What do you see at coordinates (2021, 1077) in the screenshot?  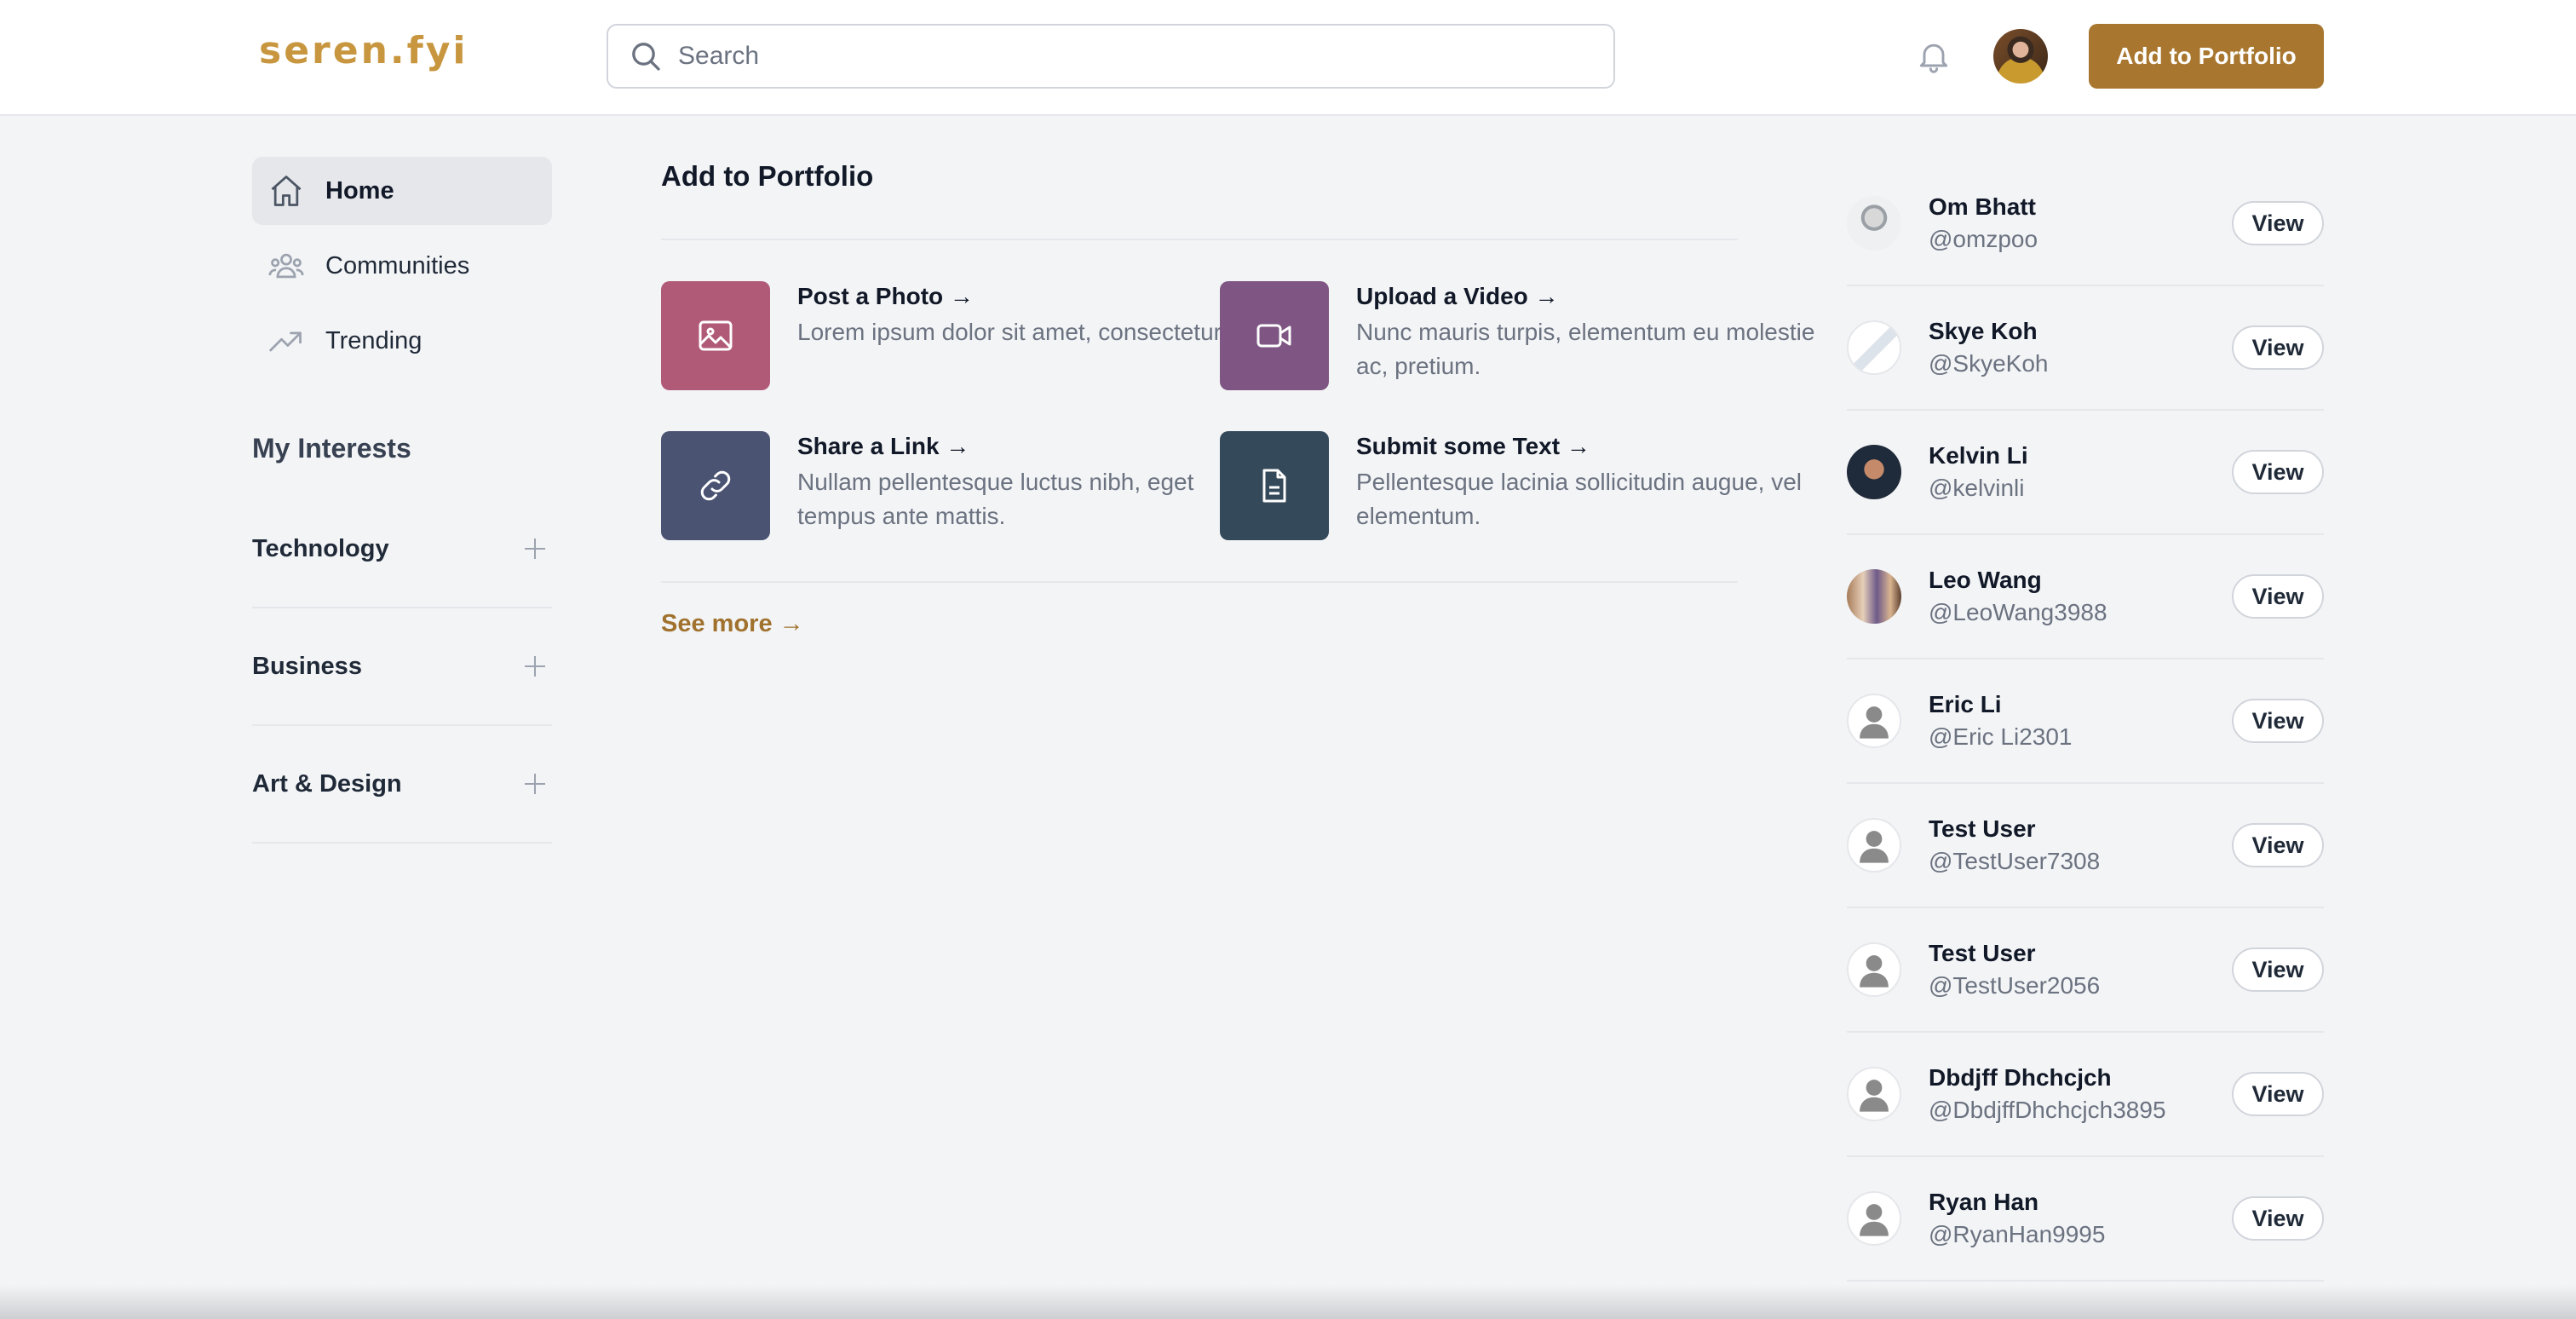 I see `user-name: Dbdjff Dhchcjch` at bounding box center [2021, 1077].